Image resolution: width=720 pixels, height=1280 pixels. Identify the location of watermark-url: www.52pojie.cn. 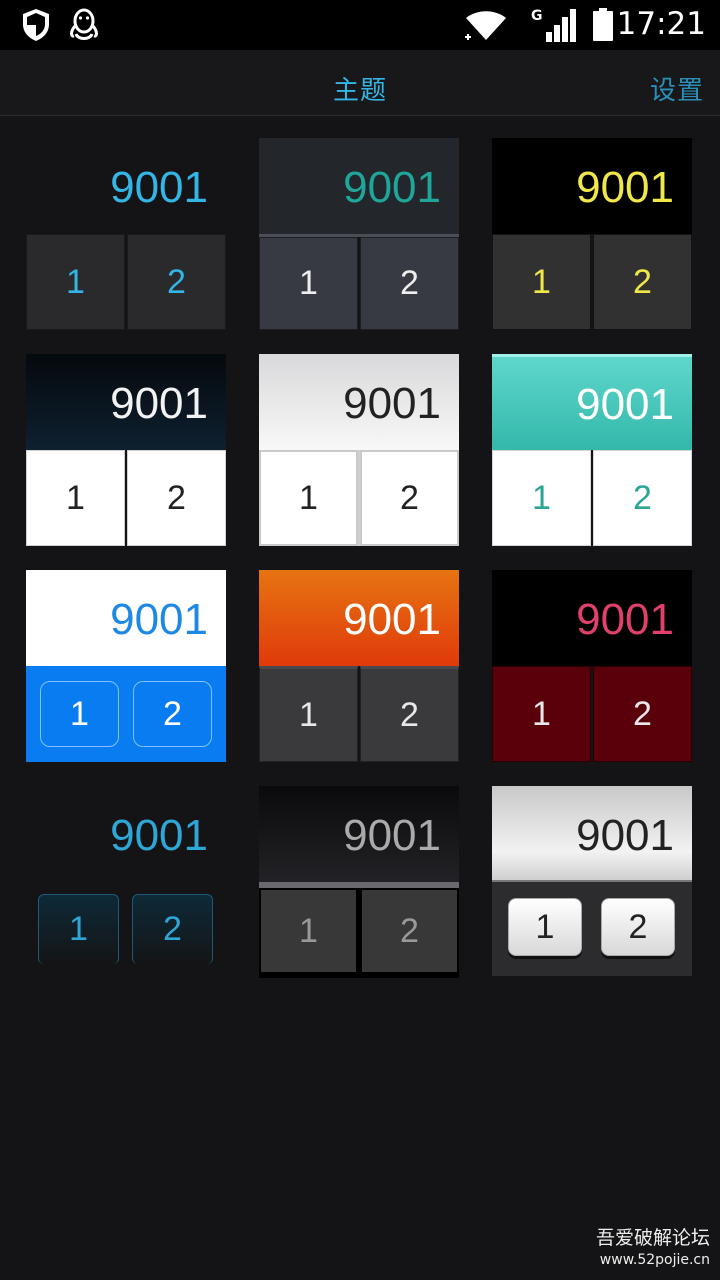
(654, 1260).